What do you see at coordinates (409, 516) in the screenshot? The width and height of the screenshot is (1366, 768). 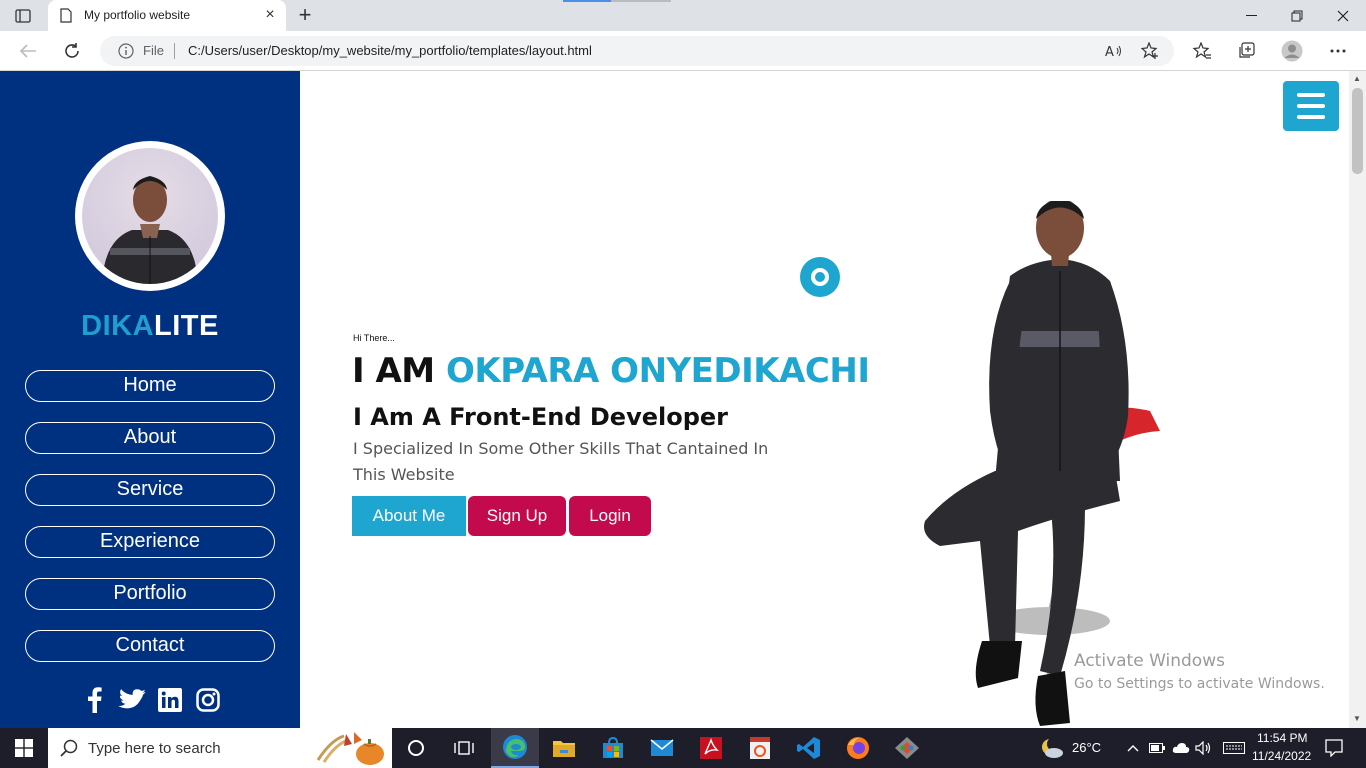 I see `about-me-button: About Me` at bounding box center [409, 516].